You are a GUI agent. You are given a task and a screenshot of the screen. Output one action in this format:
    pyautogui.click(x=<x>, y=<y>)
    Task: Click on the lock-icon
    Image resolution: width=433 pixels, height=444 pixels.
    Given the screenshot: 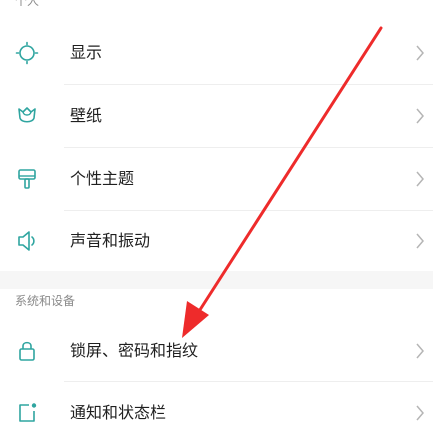 What is the action you would take?
    pyautogui.click(x=27, y=351)
    